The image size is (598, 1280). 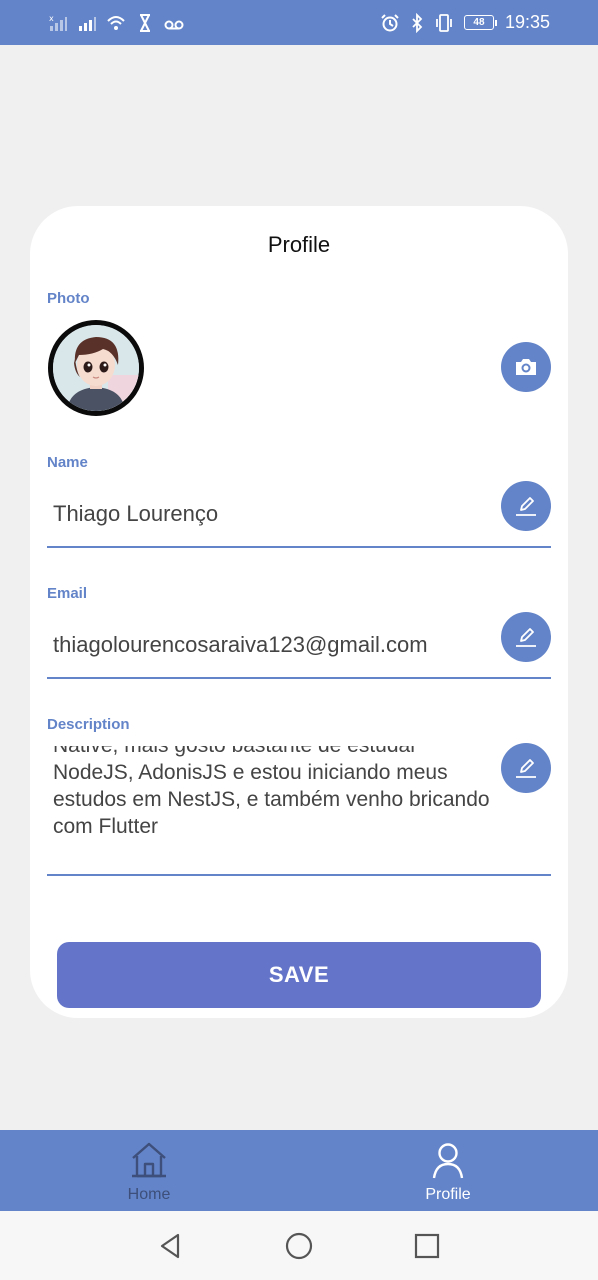 I want to click on home-icon, so click(x=149, y=1160).